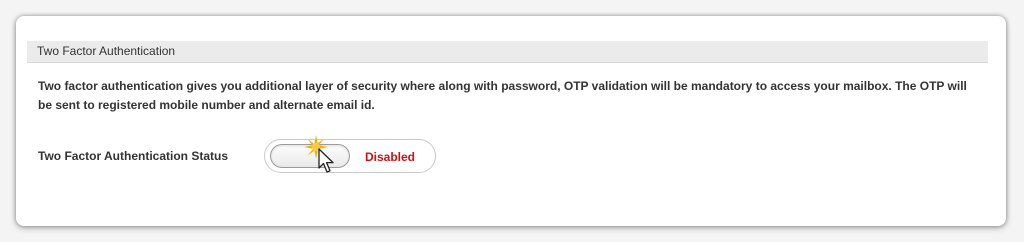 The width and height of the screenshot is (1024, 242). Describe the element at coordinates (106, 51) in the screenshot. I see `section-title: Two Factor Authentication` at that location.